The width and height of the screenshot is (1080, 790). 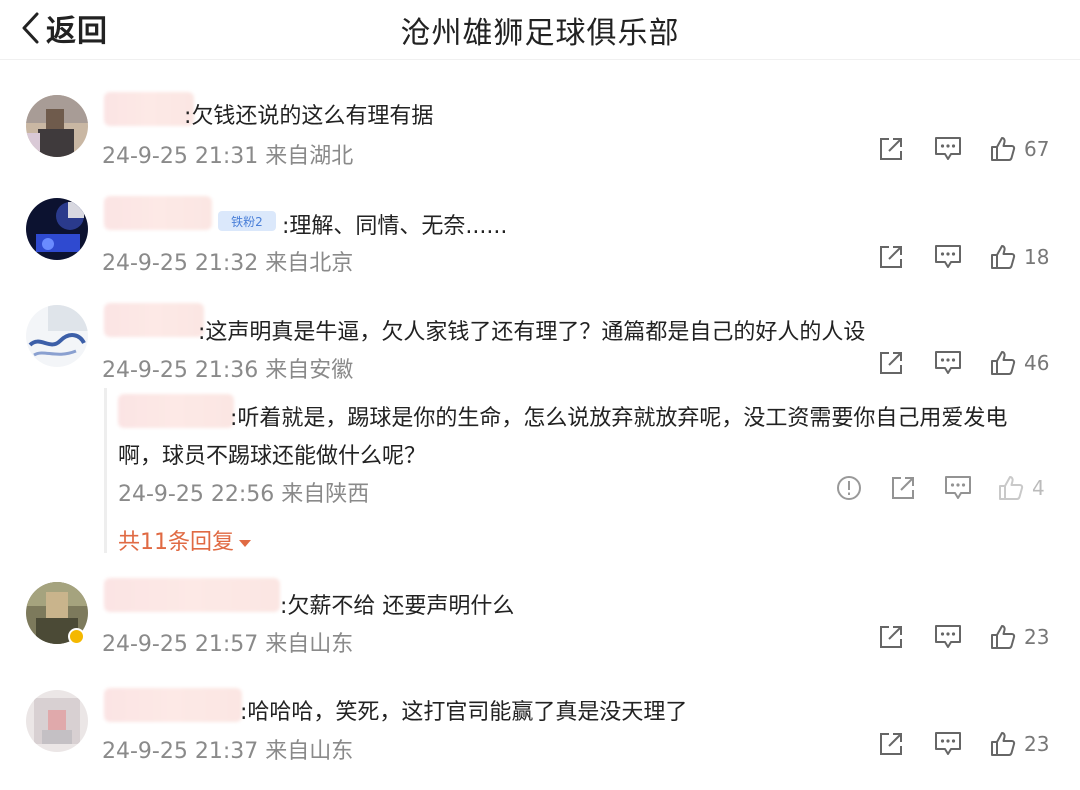 I want to click on caret-down-icon, so click(x=245, y=543).